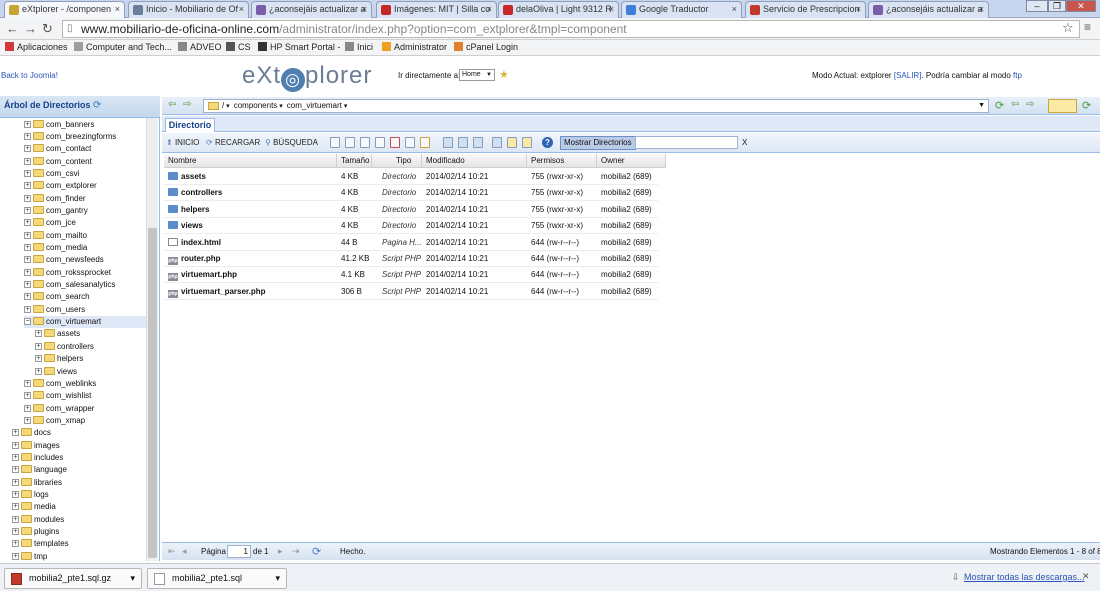 The height and width of the screenshot is (591, 1100). Describe the element at coordinates (79, 483) in the screenshot. I see `tree-node: + libraries` at that location.